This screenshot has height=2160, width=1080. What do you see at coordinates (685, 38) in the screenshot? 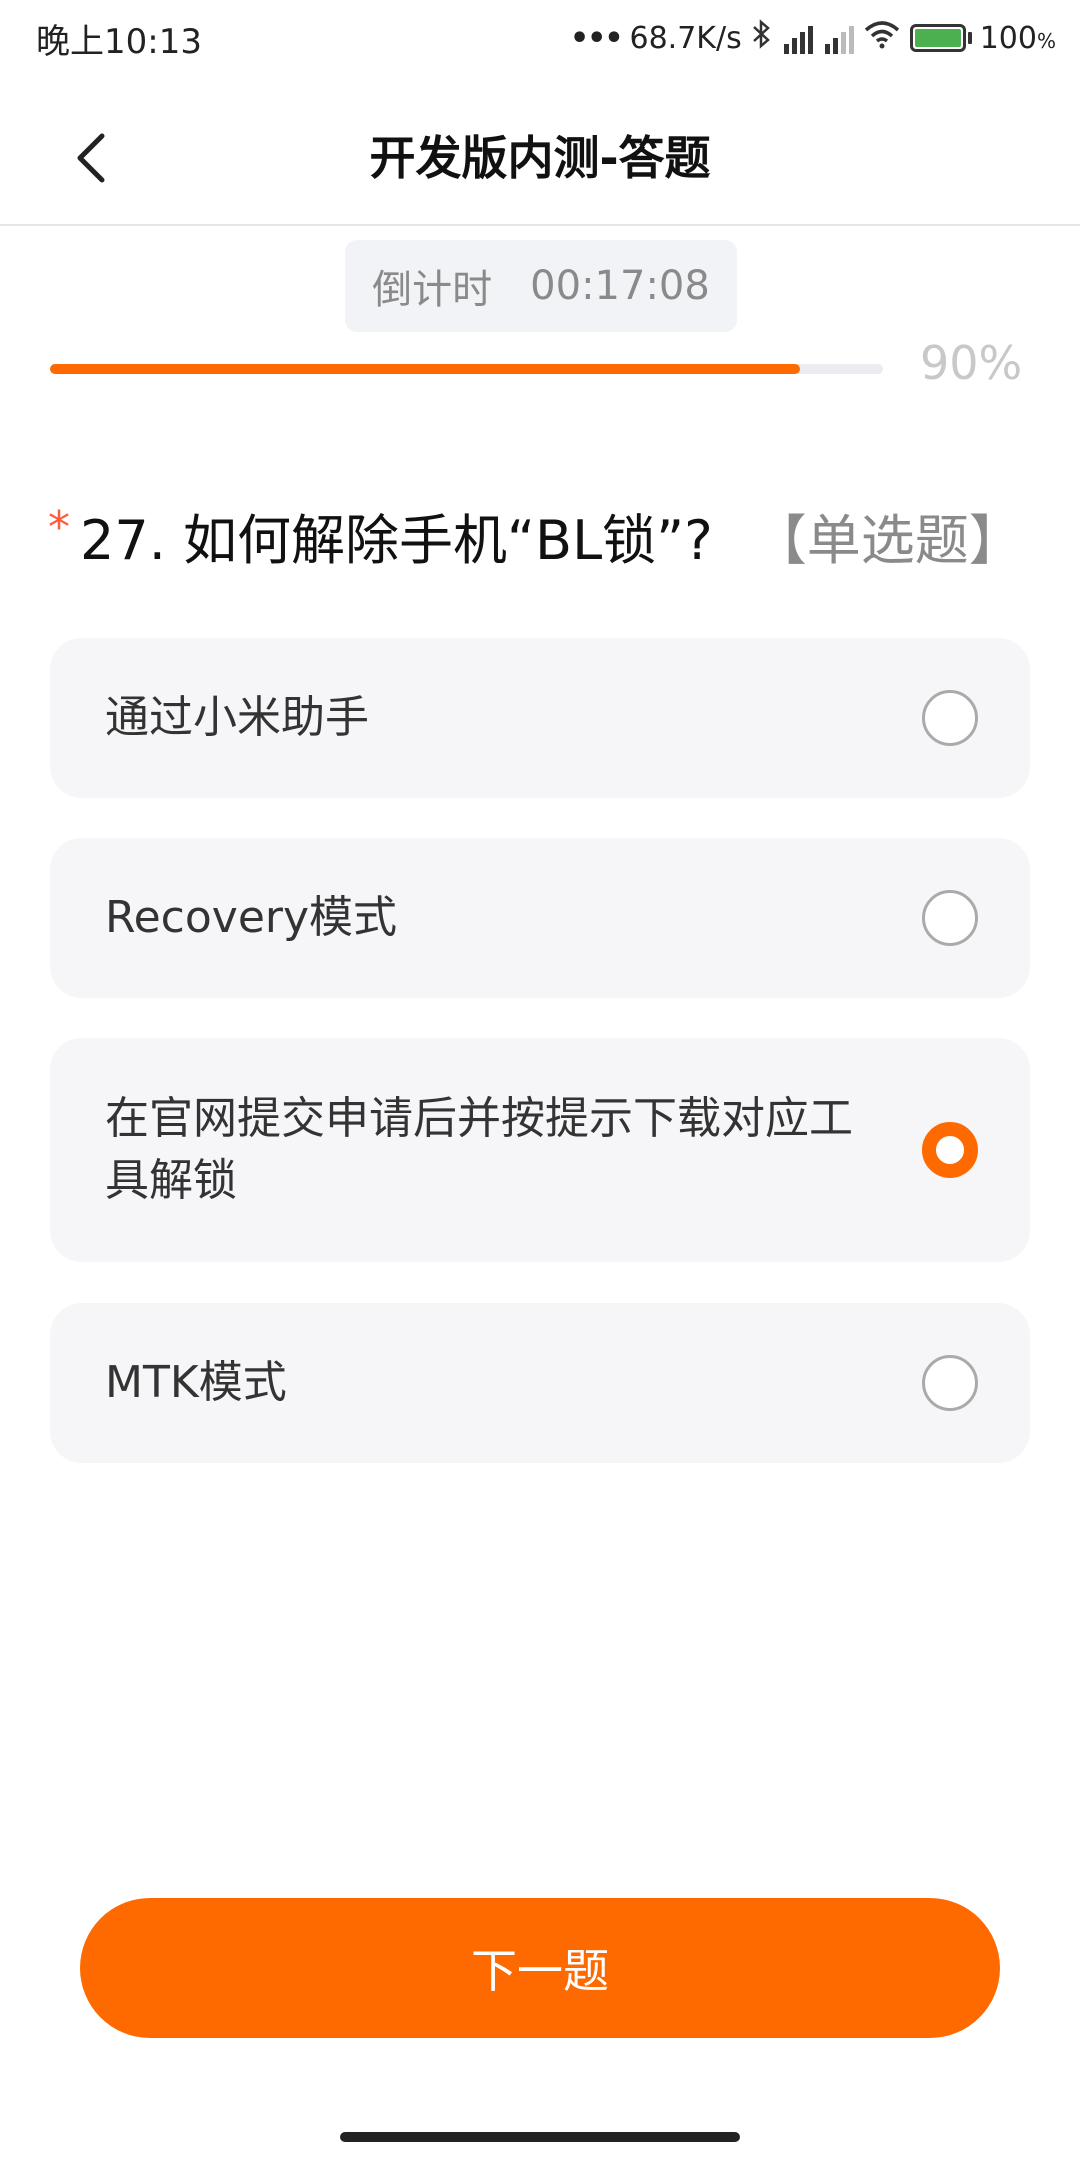
I see `network-speed: 68.7K/s` at bounding box center [685, 38].